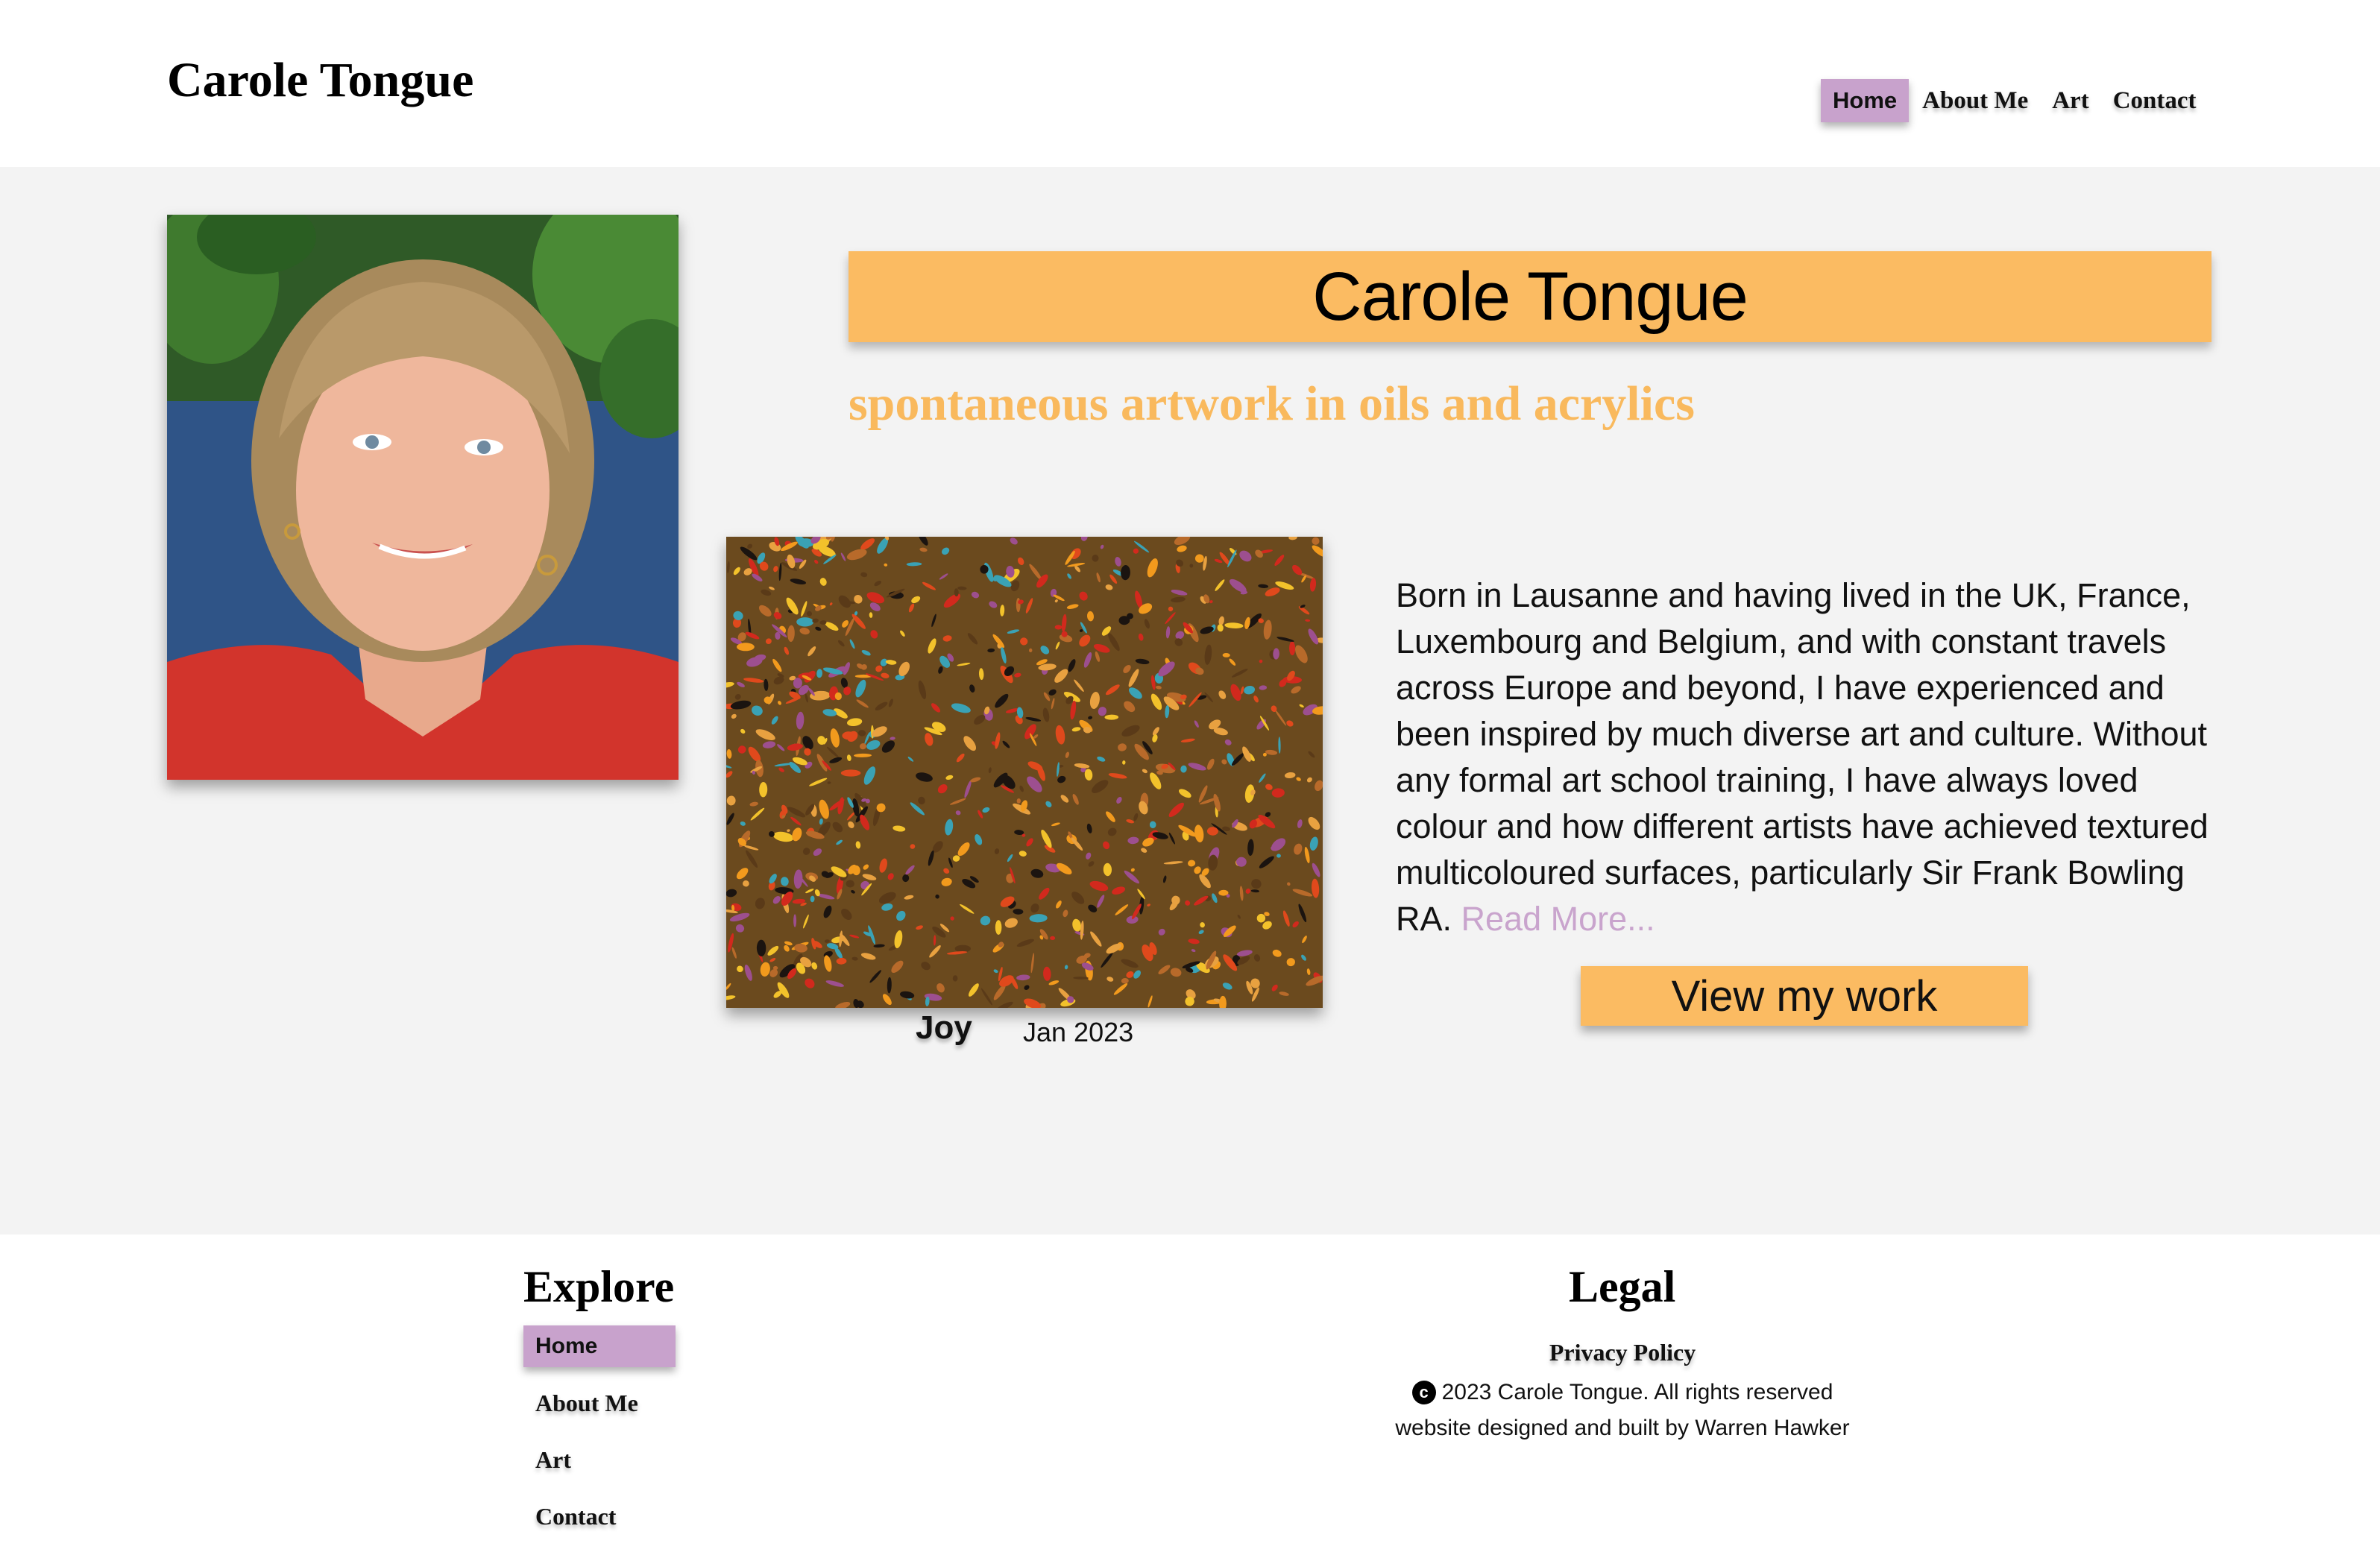  Describe the element at coordinates (1975, 100) in the screenshot. I see `nav-item-about-me: About Me` at that location.